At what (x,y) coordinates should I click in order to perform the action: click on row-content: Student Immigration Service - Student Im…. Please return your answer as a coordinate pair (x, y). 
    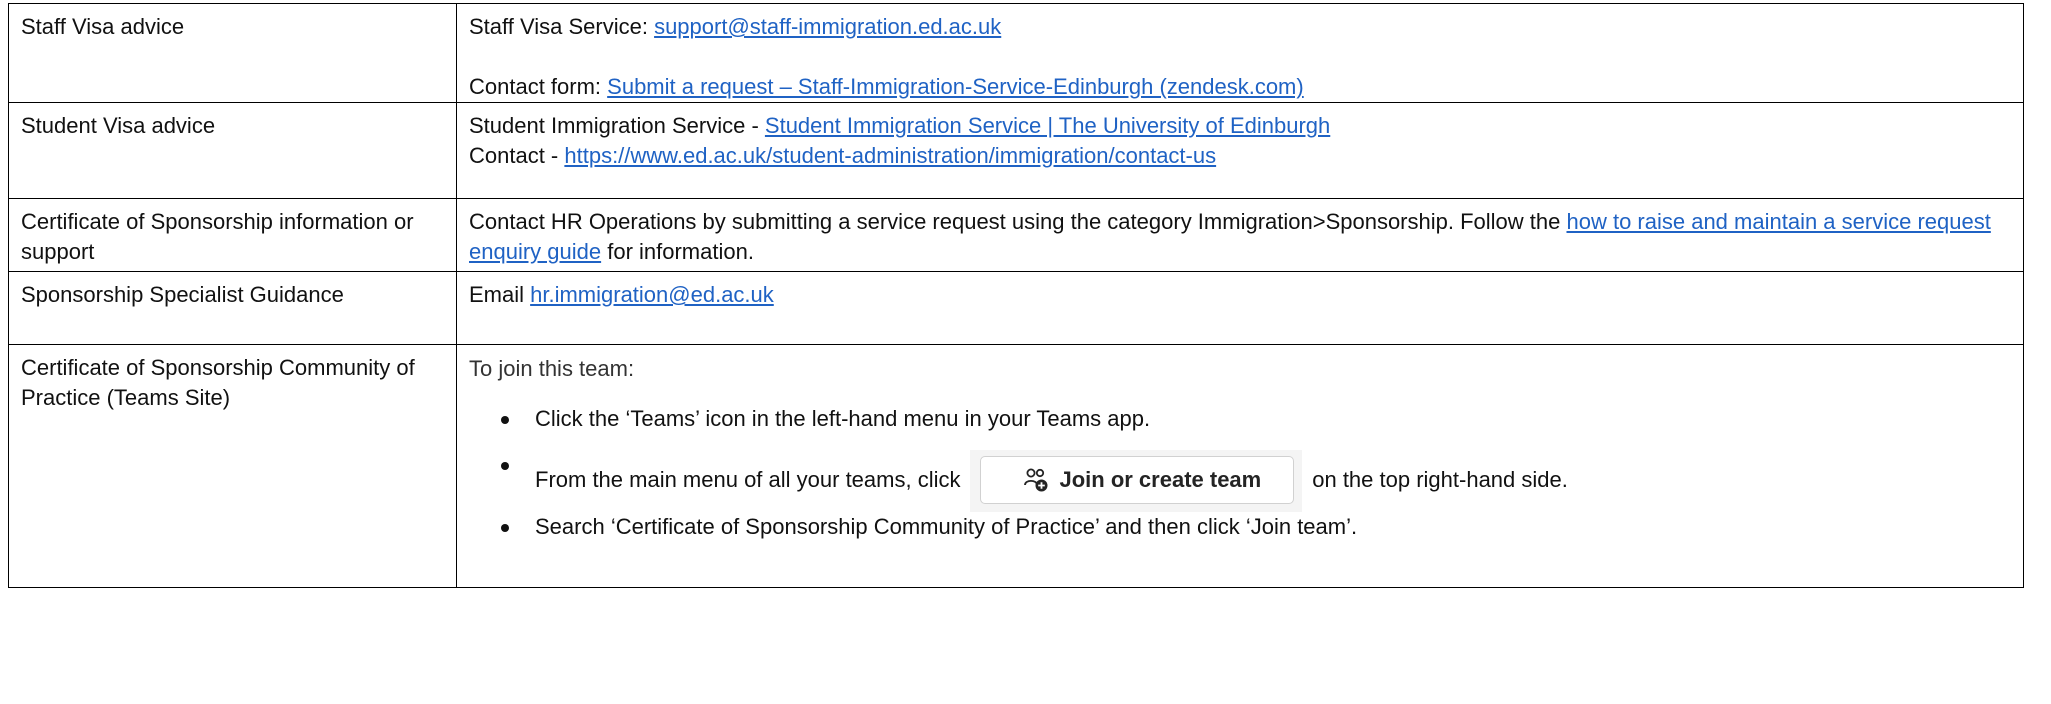
    Looking at the image, I should click on (1240, 150).